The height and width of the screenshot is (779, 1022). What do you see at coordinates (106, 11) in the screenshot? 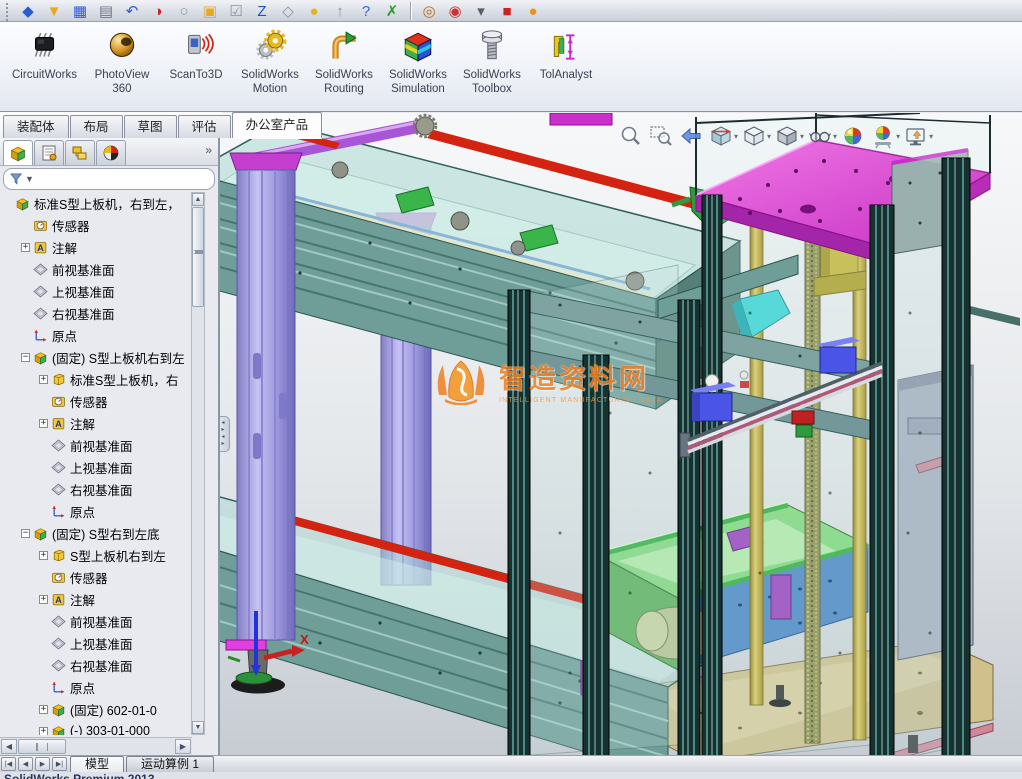
I see `print-icon: ▤` at bounding box center [106, 11].